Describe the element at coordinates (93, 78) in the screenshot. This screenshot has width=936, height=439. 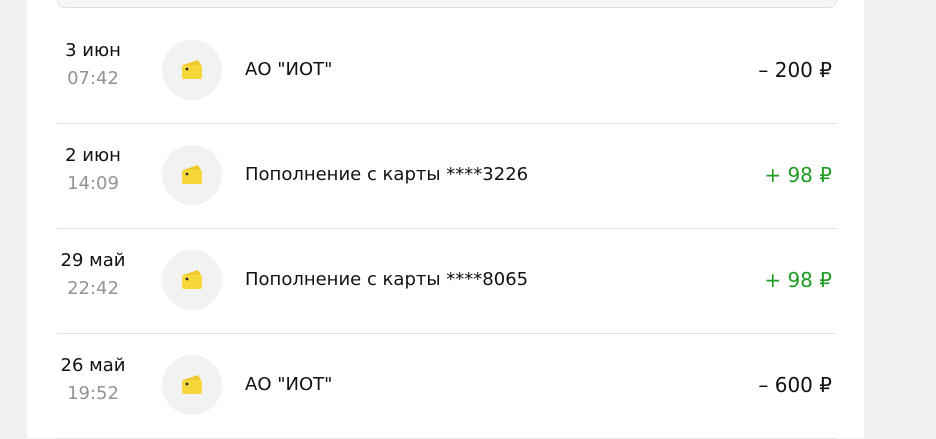
I see `transaction-time: 07:42` at that location.